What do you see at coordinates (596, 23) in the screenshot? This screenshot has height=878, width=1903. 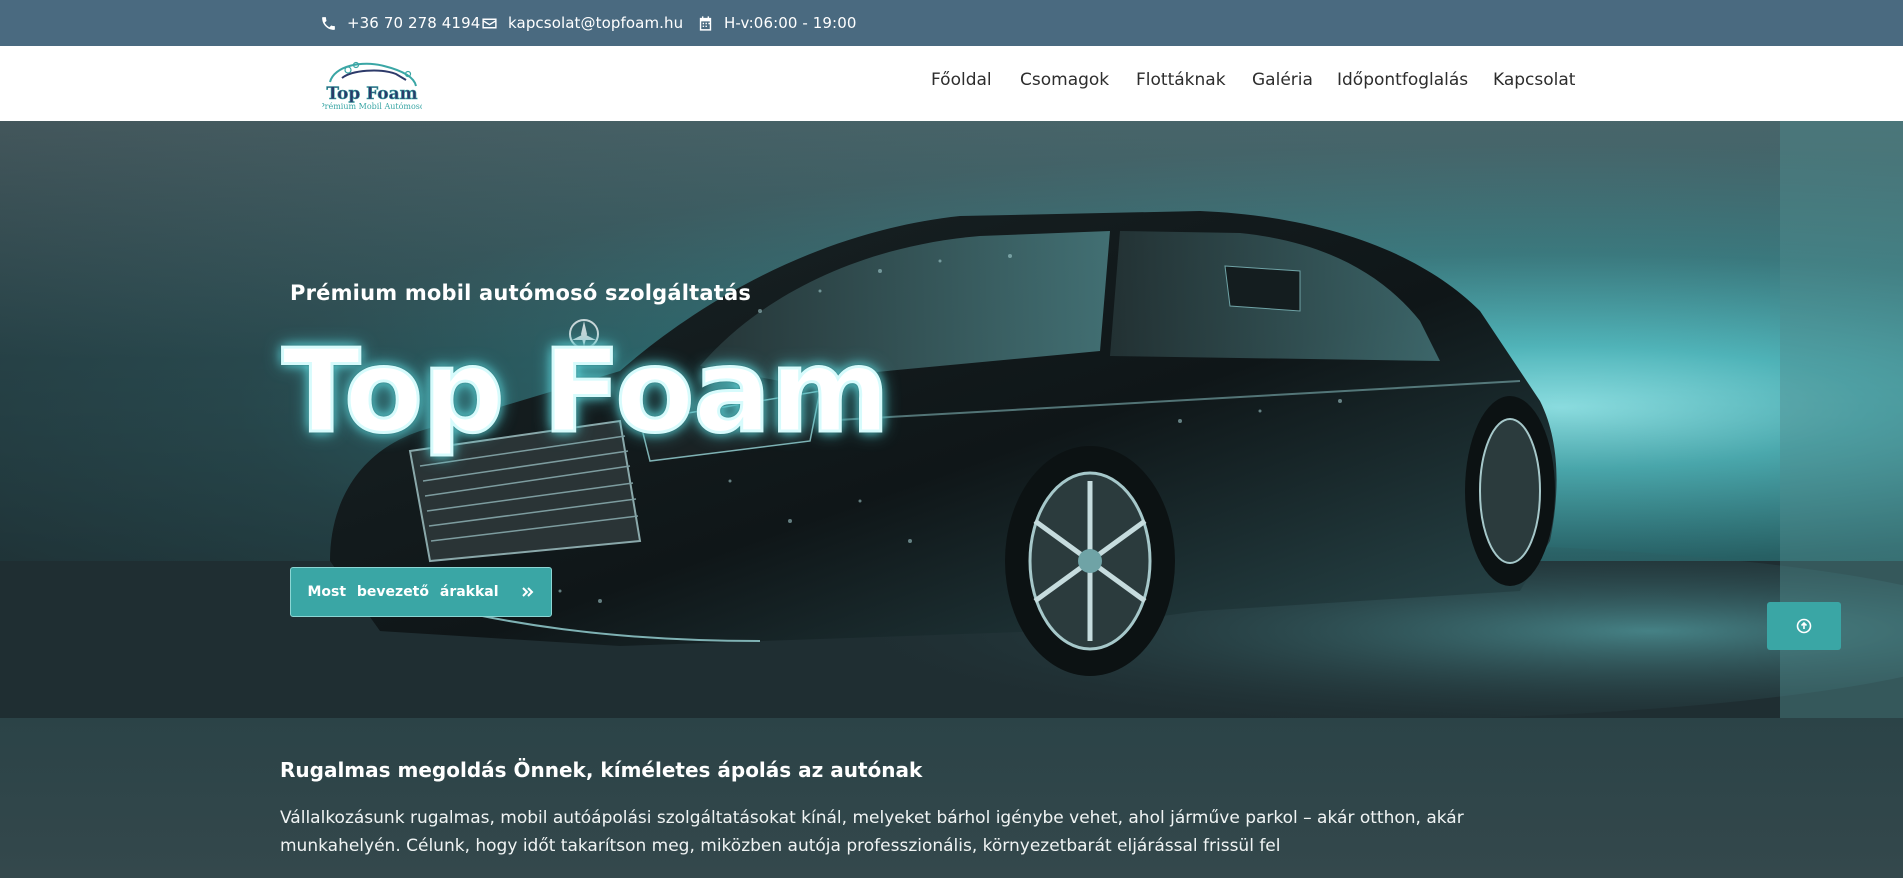 I see `email-address: kapcsolat@topfoam.hu` at bounding box center [596, 23].